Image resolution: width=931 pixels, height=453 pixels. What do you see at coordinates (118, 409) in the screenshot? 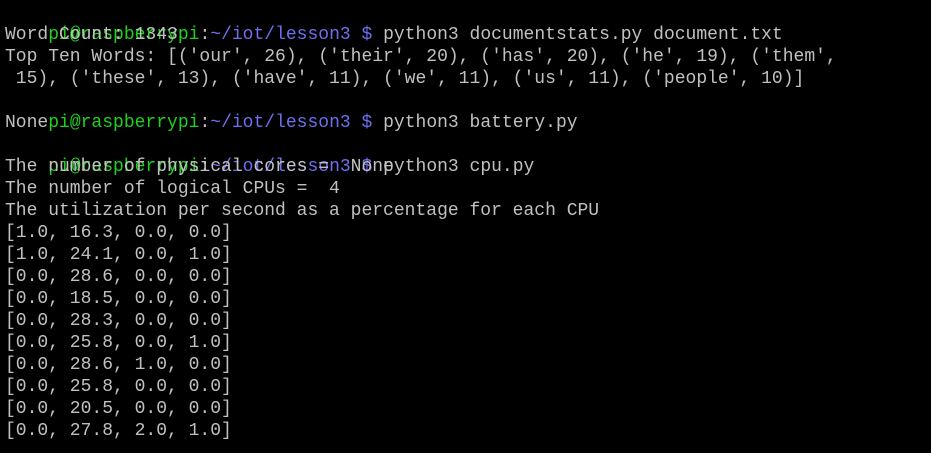
I see `cpu-utilization-row: [0.0, 20.5, 0.0, 0.0]` at bounding box center [118, 409].